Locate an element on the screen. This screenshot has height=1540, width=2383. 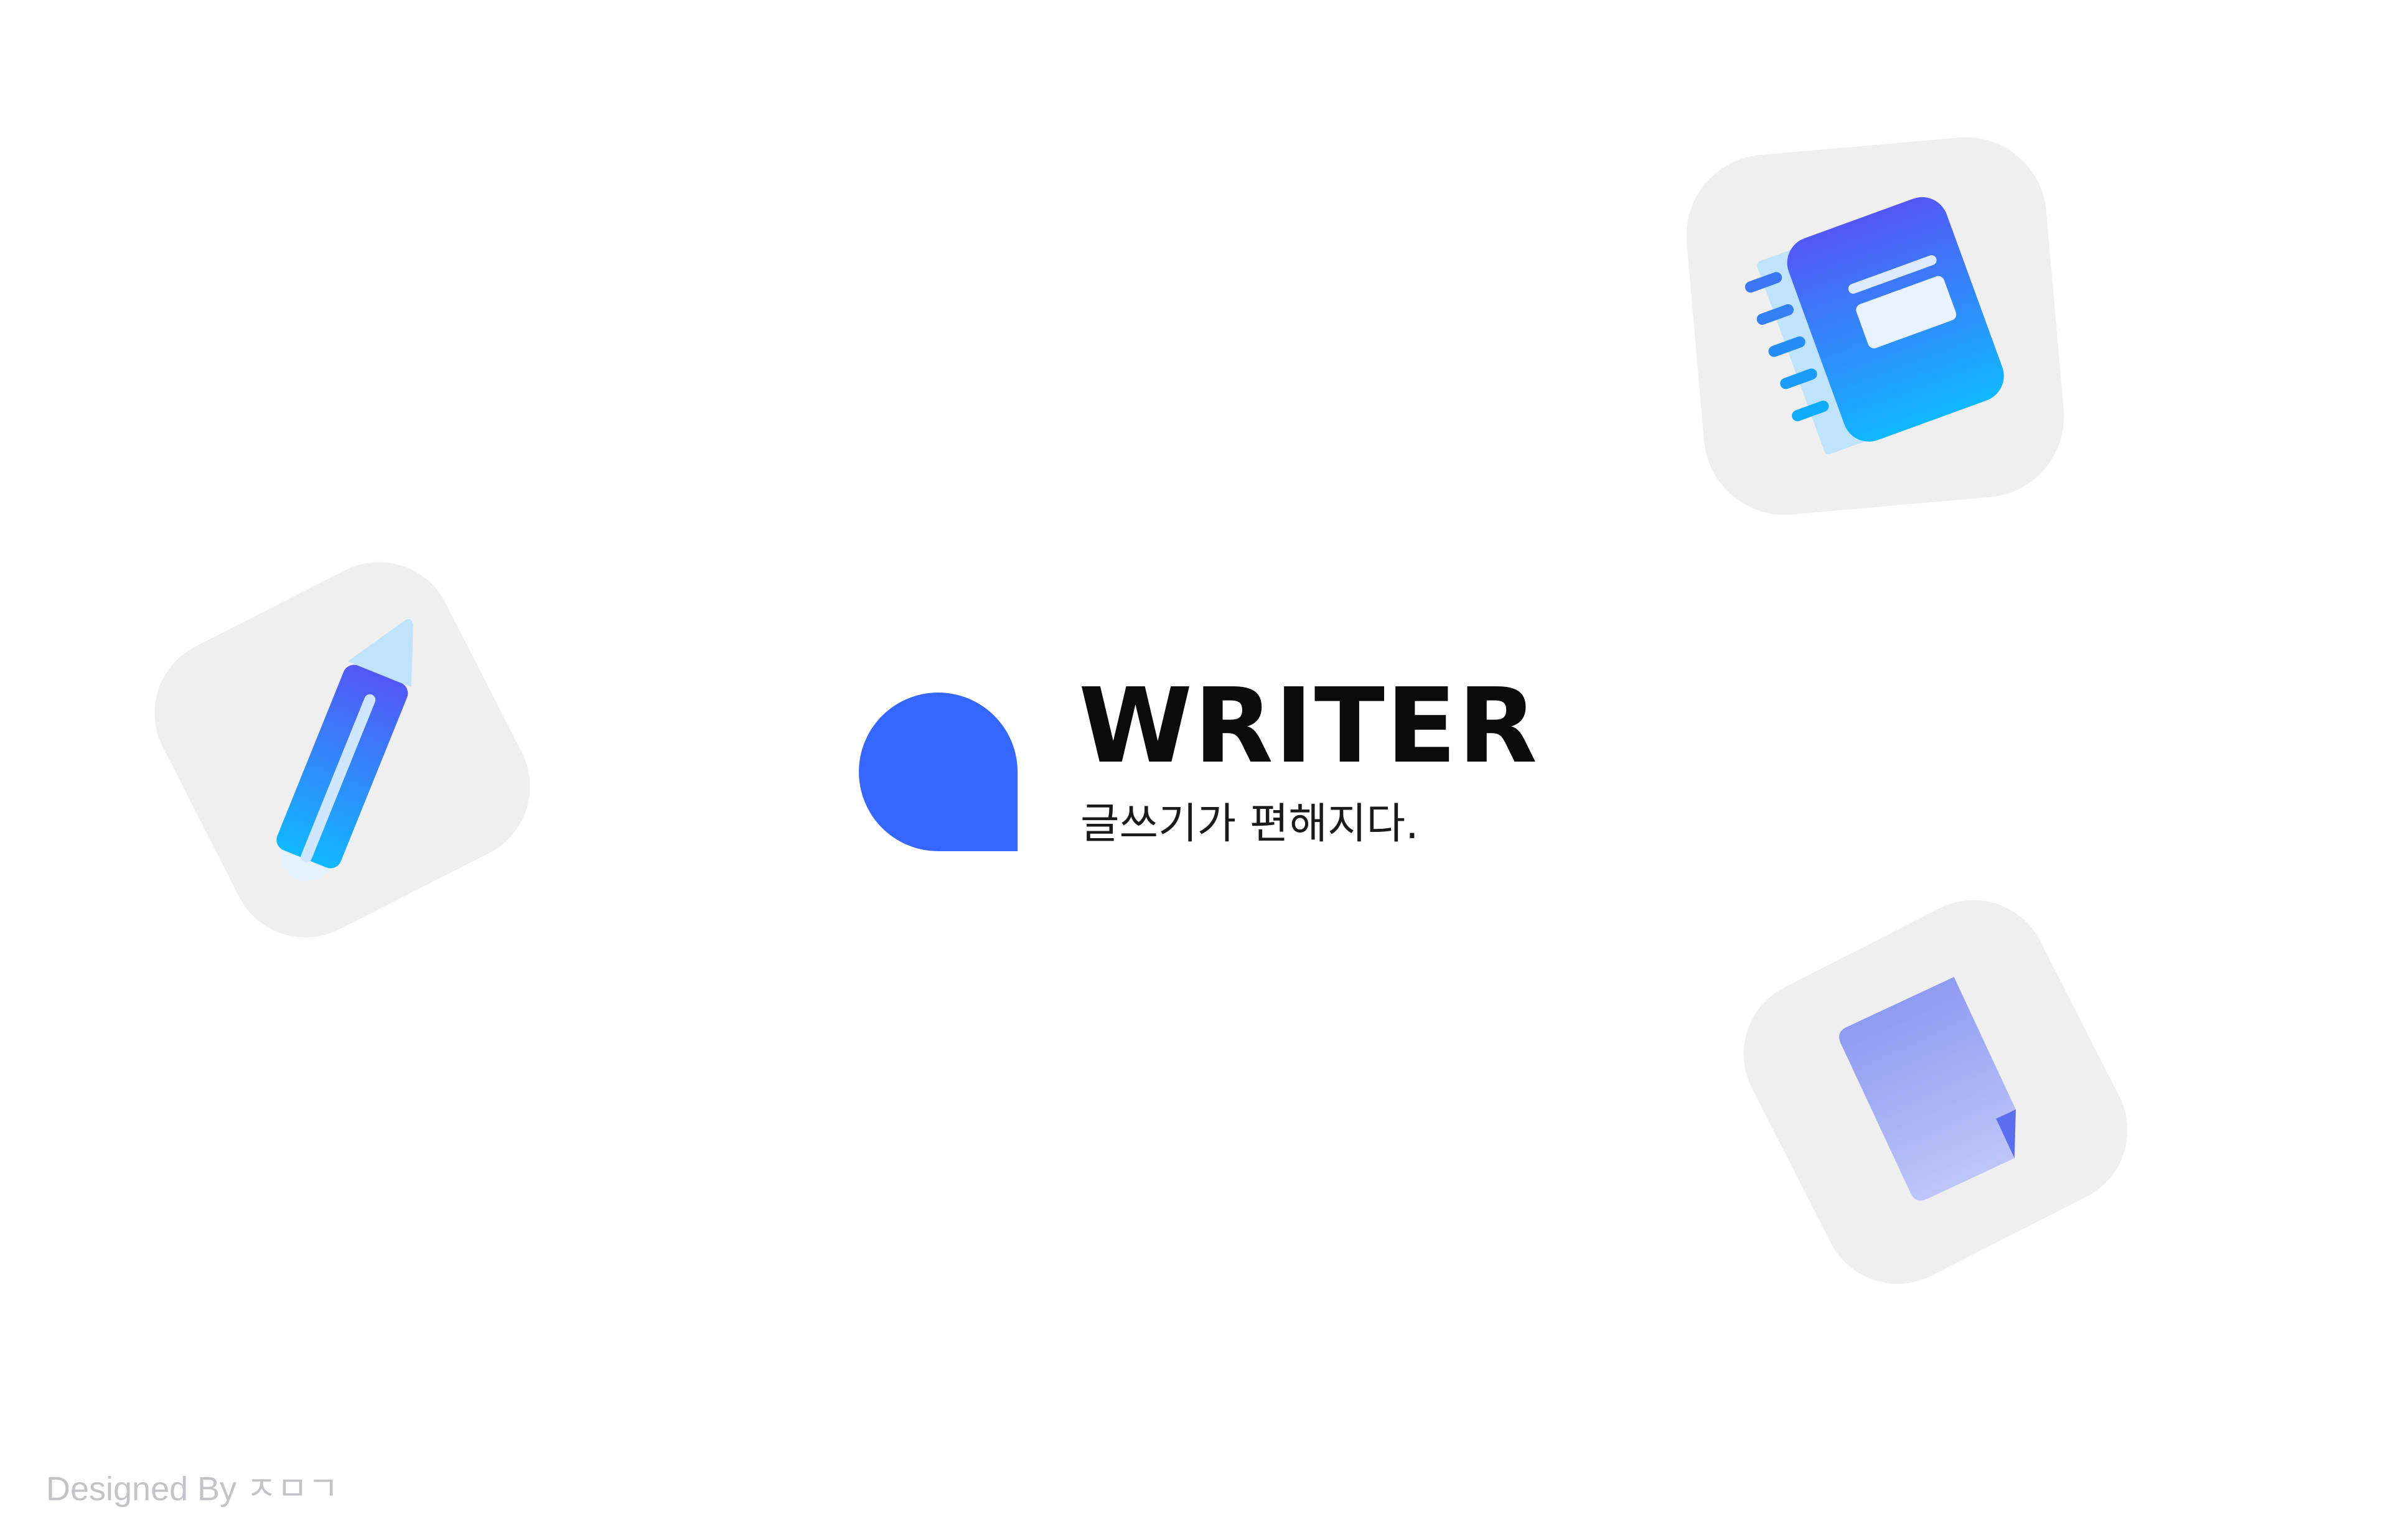
pencil-icon is located at coordinates (342, 750).